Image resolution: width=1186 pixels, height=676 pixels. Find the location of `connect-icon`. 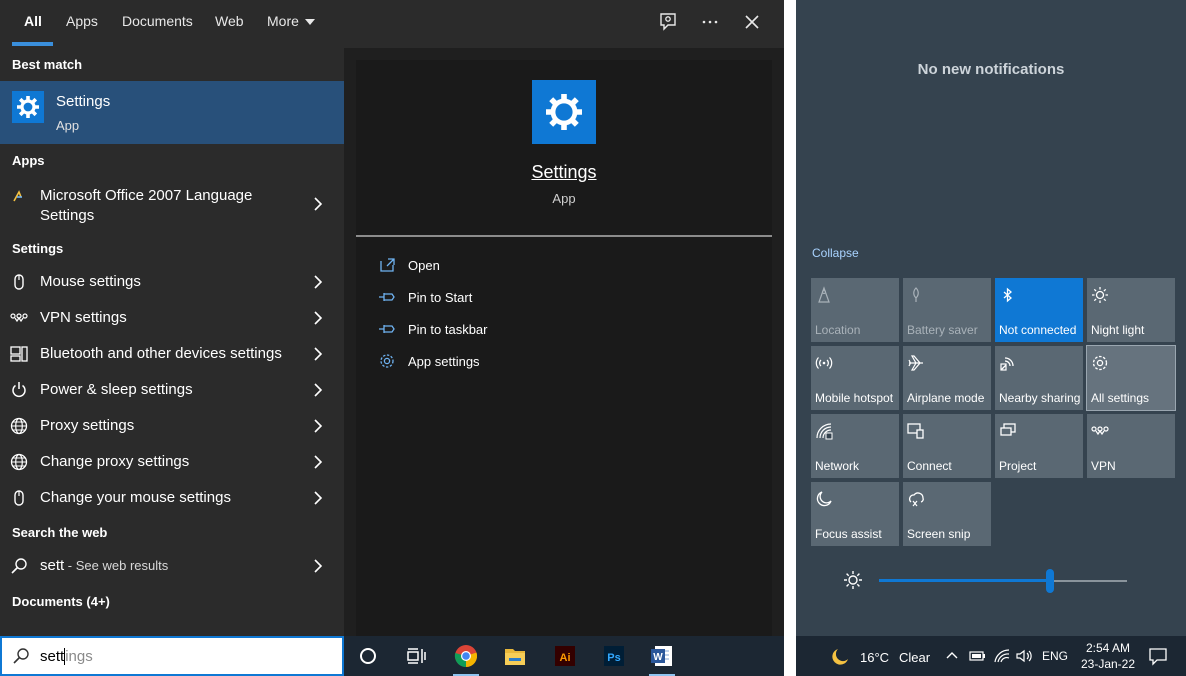

connect-icon is located at coordinates (916, 431).